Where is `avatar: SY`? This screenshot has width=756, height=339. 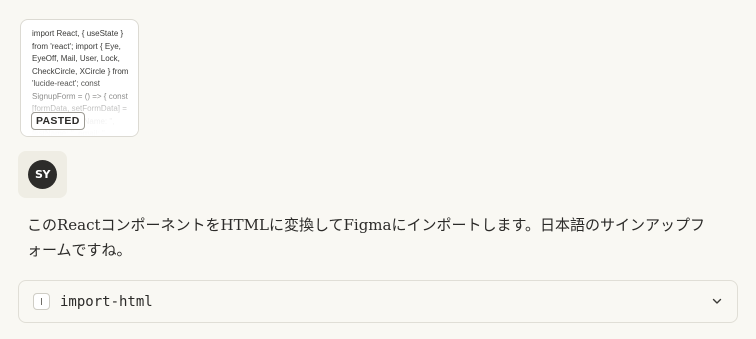 avatar: SY is located at coordinates (42, 174).